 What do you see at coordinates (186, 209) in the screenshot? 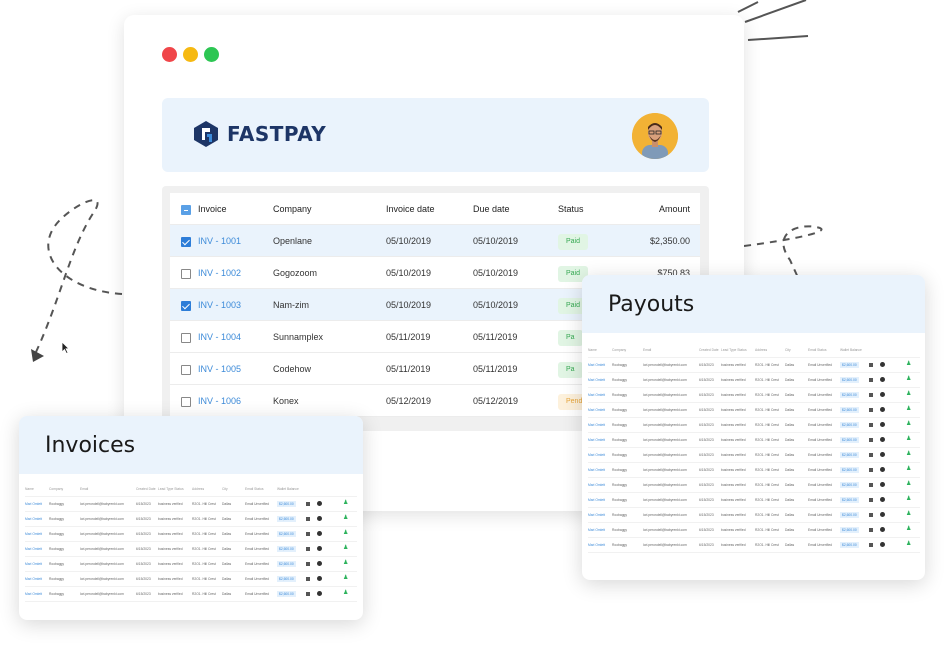
I see `select-all-checkbox` at bounding box center [186, 209].